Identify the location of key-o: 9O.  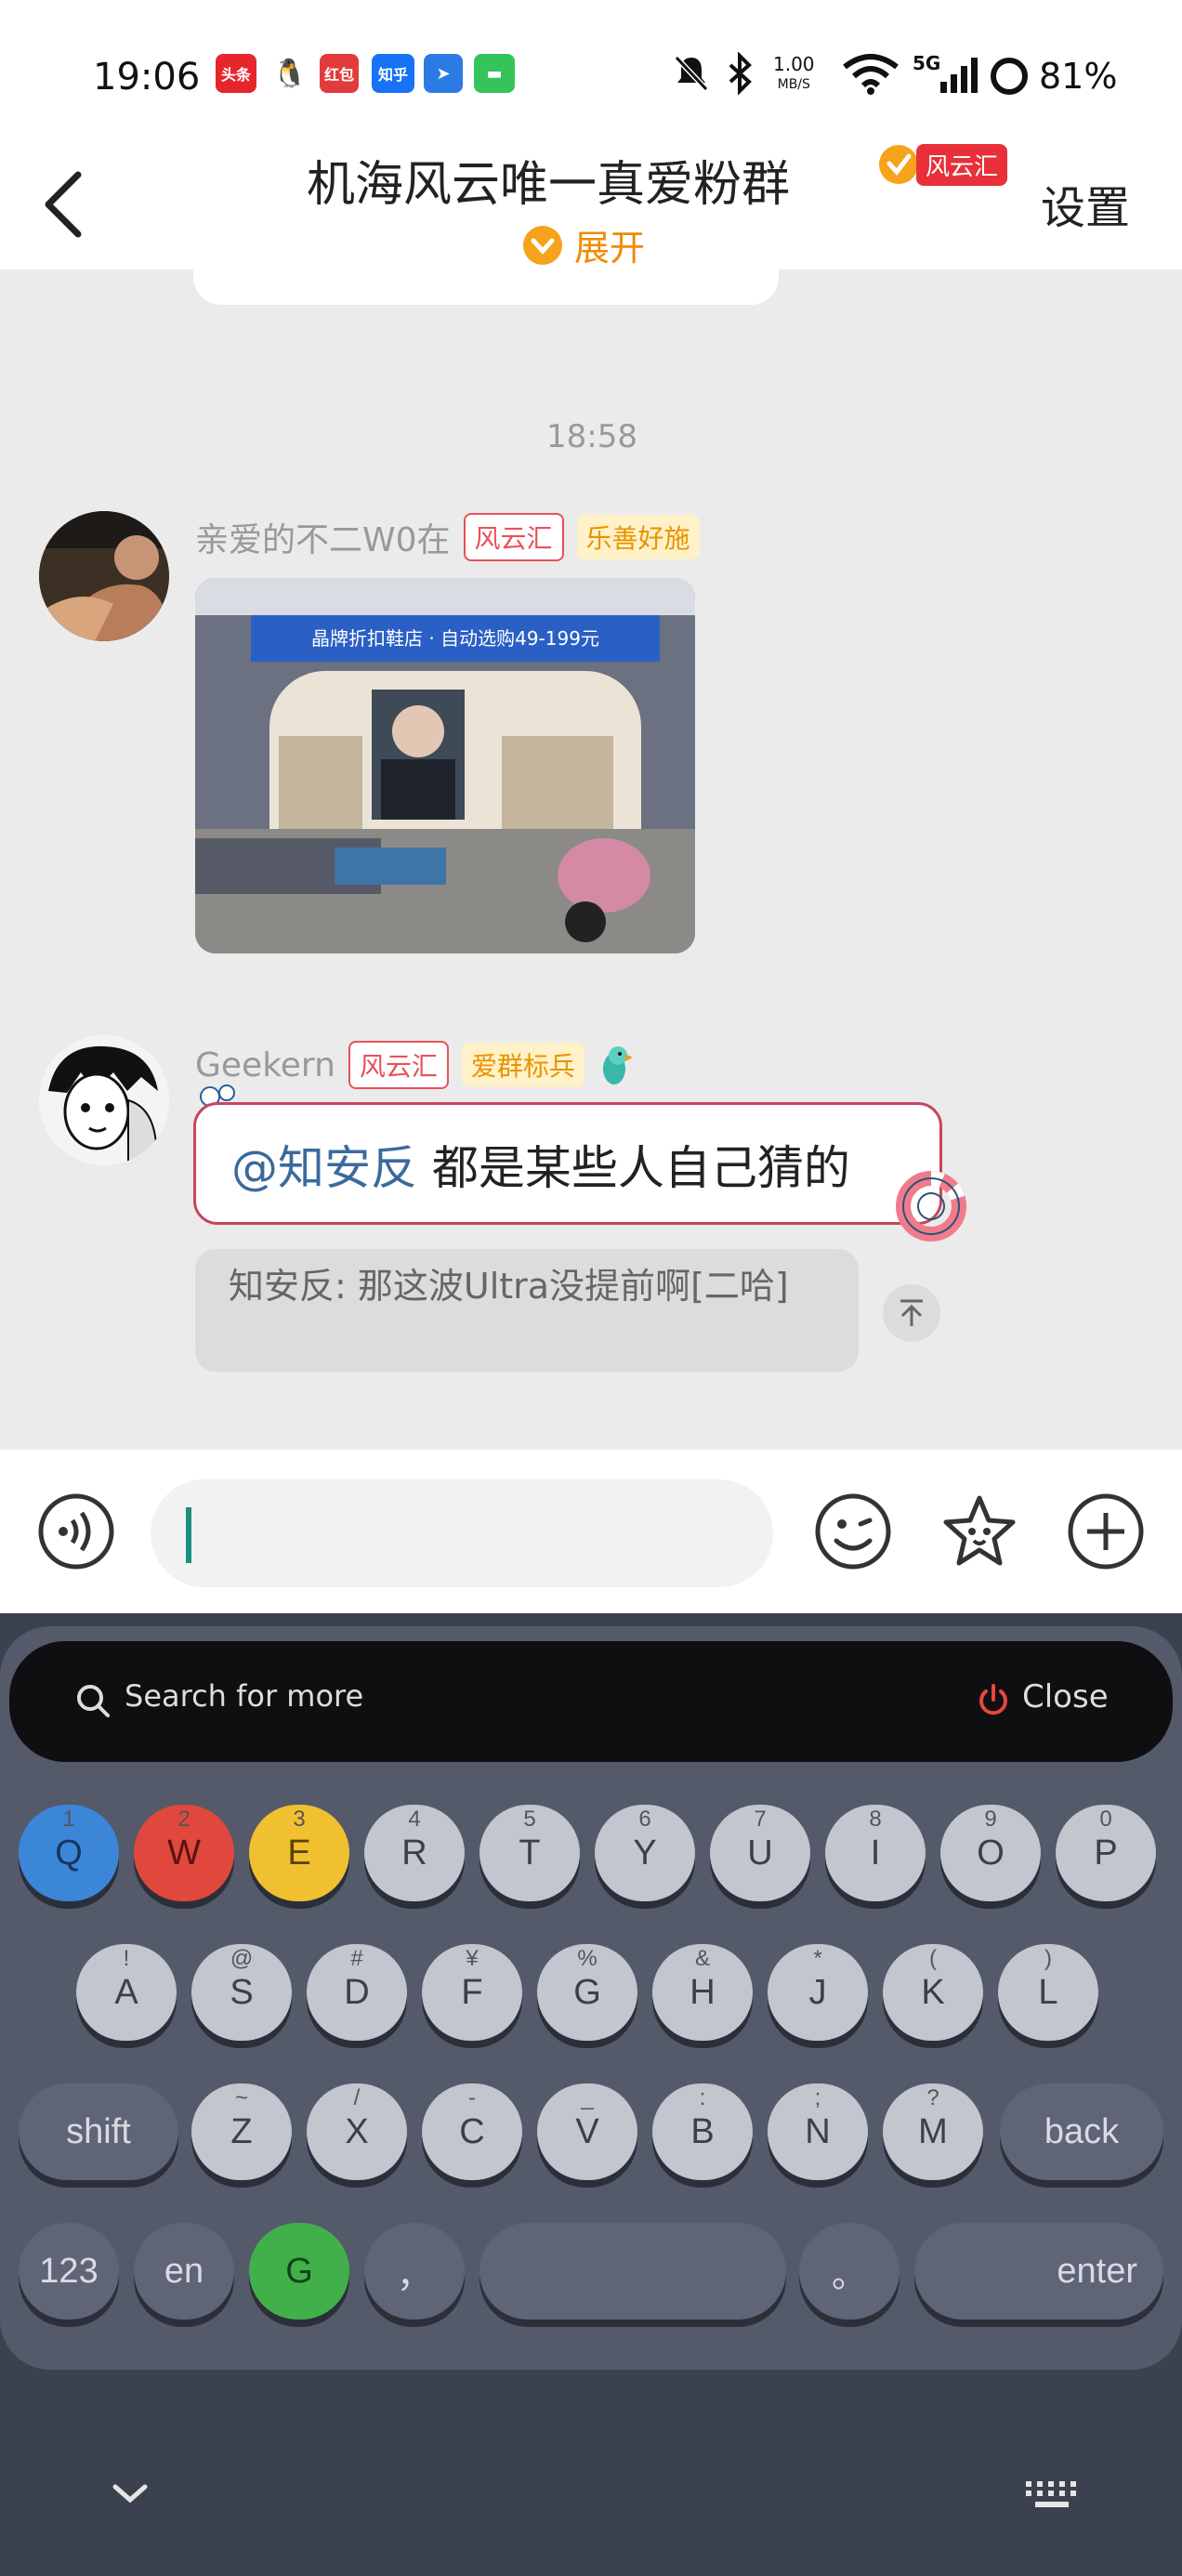
(990, 1853).